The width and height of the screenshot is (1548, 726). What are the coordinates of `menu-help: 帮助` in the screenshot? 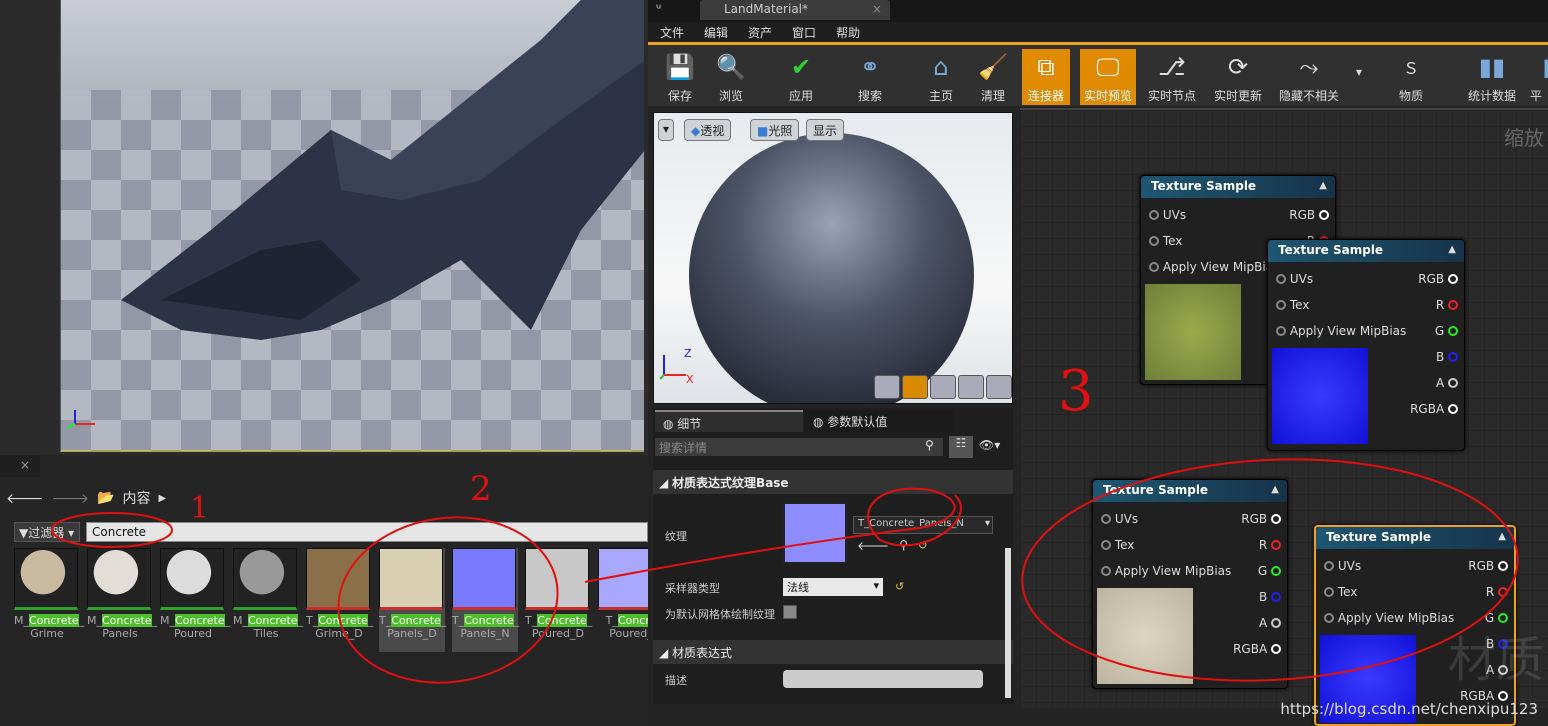 It's located at (848, 32).